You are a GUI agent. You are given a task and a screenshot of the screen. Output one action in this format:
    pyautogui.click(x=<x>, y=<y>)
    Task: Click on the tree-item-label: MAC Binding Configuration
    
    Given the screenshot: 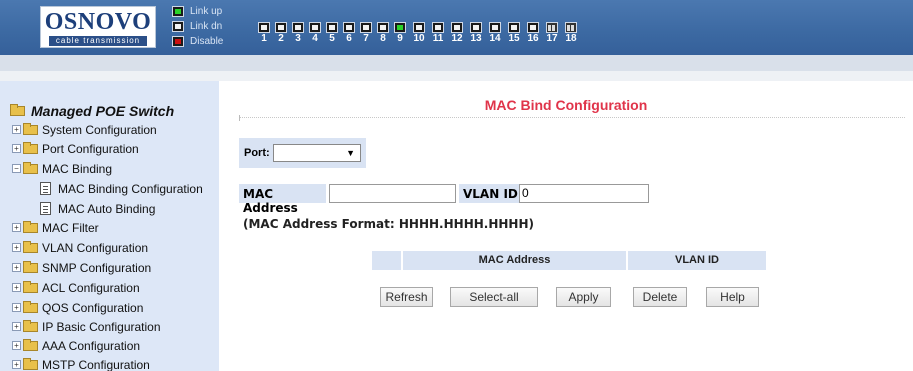 What is the action you would take?
    pyautogui.click(x=130, y=189)
    